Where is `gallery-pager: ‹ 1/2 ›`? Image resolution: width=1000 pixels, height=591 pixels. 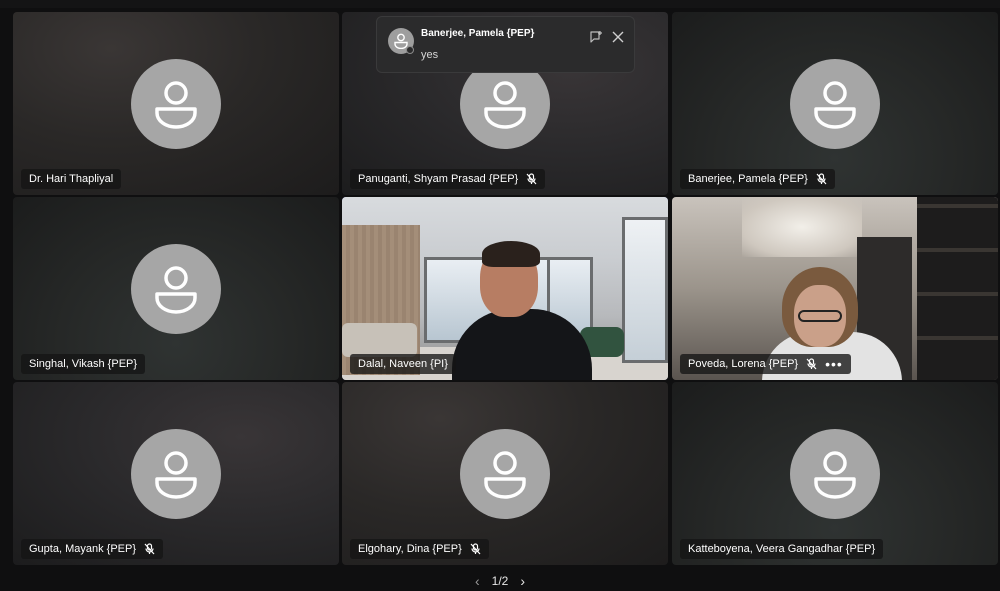
gallery-pager: ‹ 1/2 › is located at coordinates (500, 581).